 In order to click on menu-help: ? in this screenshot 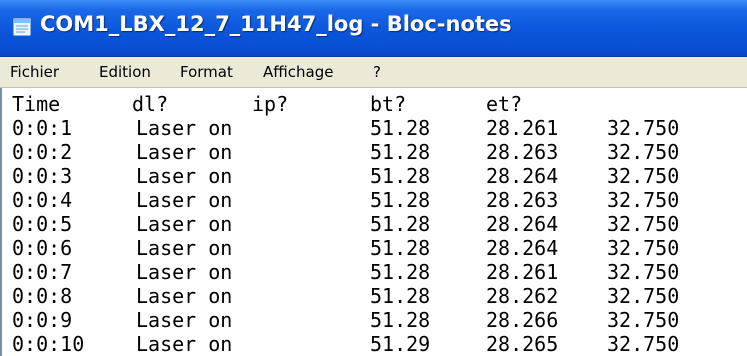, I will do `click(377, 72)`.